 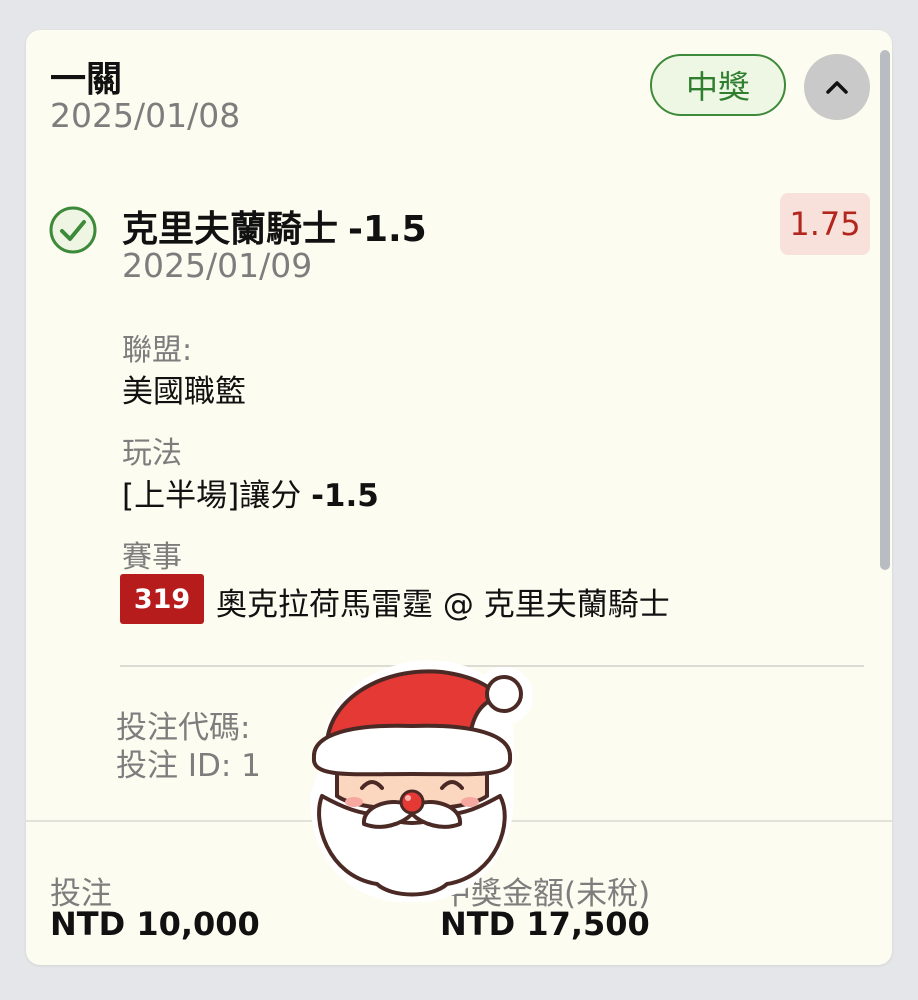 What do you see at coordinates (162, 599) in the screenshot?
I see `event-number-badge: 319` at bounding box center [162, 599].